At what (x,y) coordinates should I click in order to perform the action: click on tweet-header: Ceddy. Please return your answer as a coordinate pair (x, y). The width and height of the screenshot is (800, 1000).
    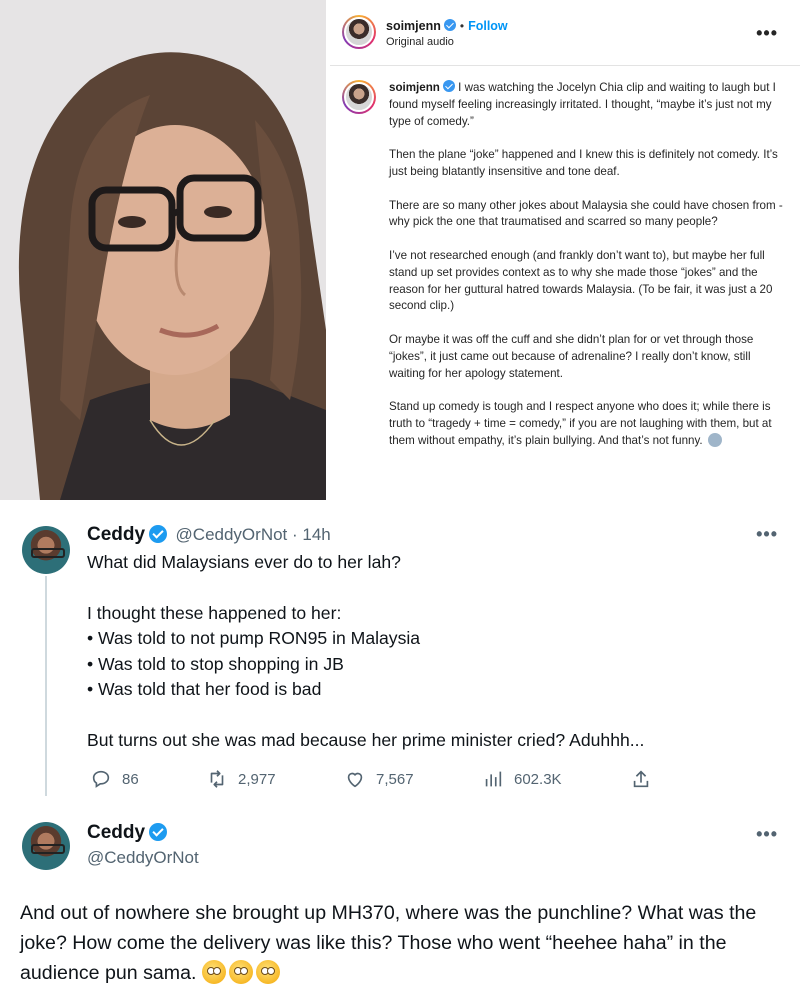
    Looking at the image, I should click on (127, 833).